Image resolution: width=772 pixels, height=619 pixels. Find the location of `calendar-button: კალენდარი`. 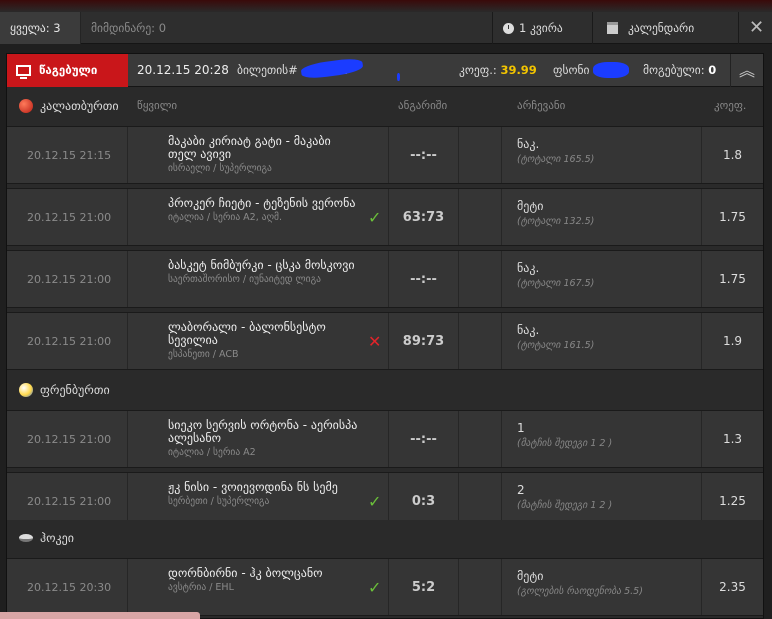

calendar-button: კალენდარი is located at coordinates (665, 28).